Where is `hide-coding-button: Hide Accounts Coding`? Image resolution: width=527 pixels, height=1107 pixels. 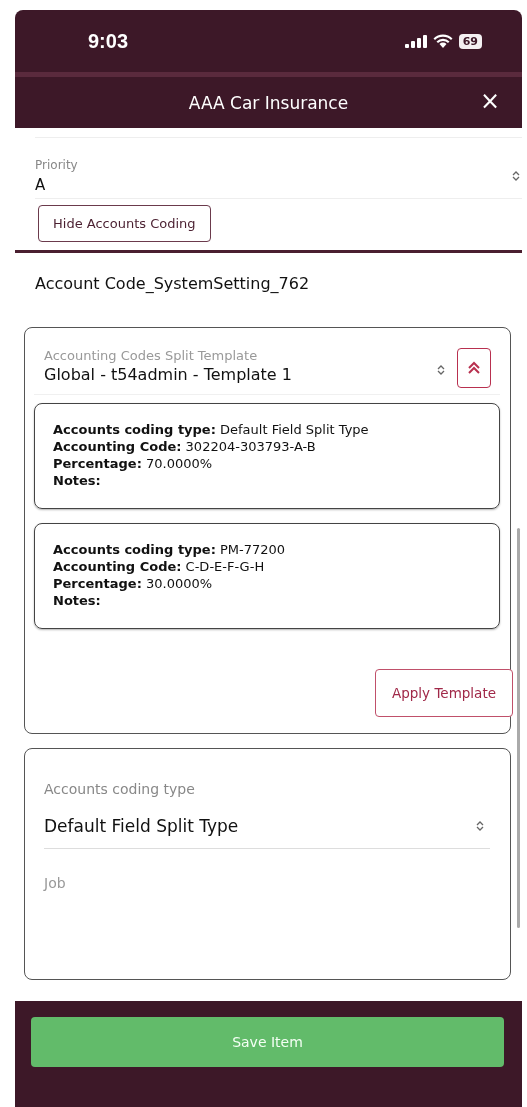
hide-coding-button: Hide Accounts Coding is located at coordinates (124, 223).